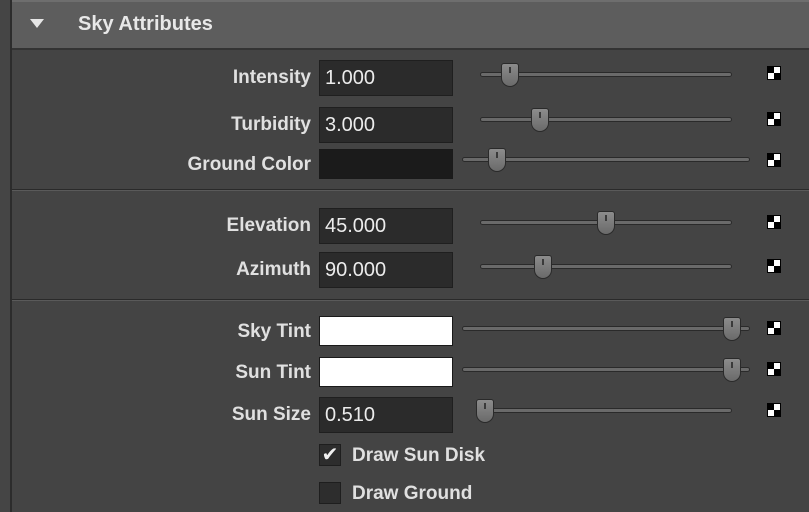  Describe the element at coordinates (606, 119) in the screenshot. I see `turbidity-slider-track` at that location.